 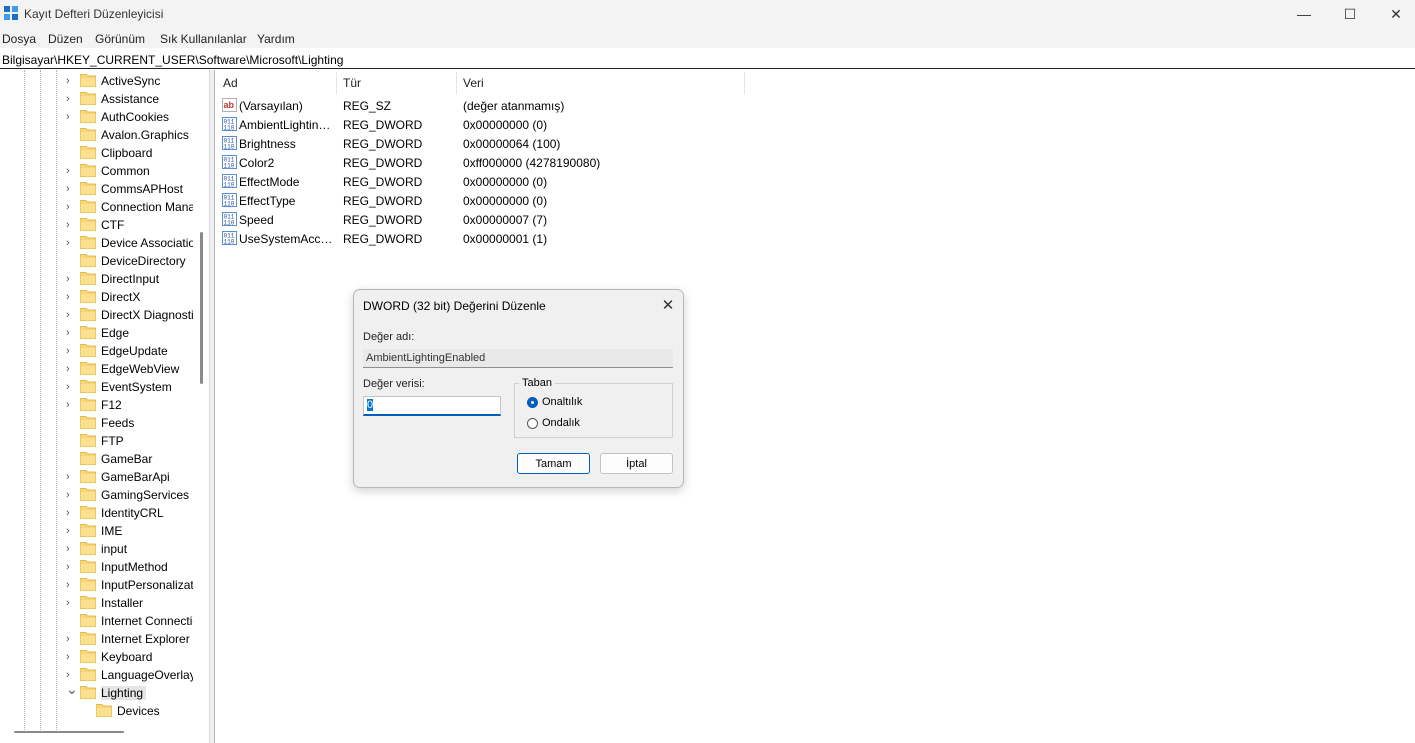 What do you see at coordinates (147, 441) in the screenshot?
I see `tree-item-label: FTP` at bounding box center [147, 441].